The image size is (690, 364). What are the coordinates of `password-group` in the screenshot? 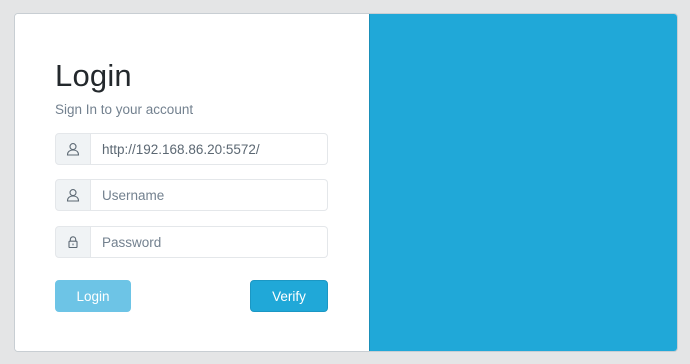 It's located at (191, 242).